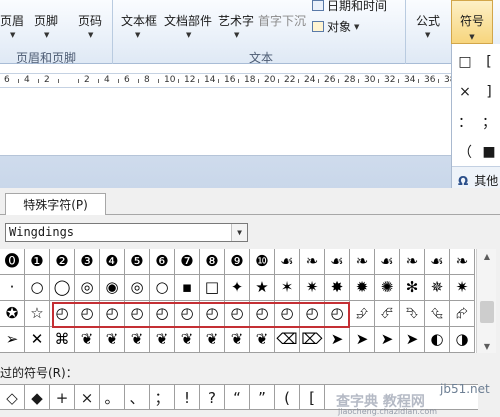  Describe the element at coordinates (387, 288) in the screenshot. I see `symbol-cell: ✺` at that location.